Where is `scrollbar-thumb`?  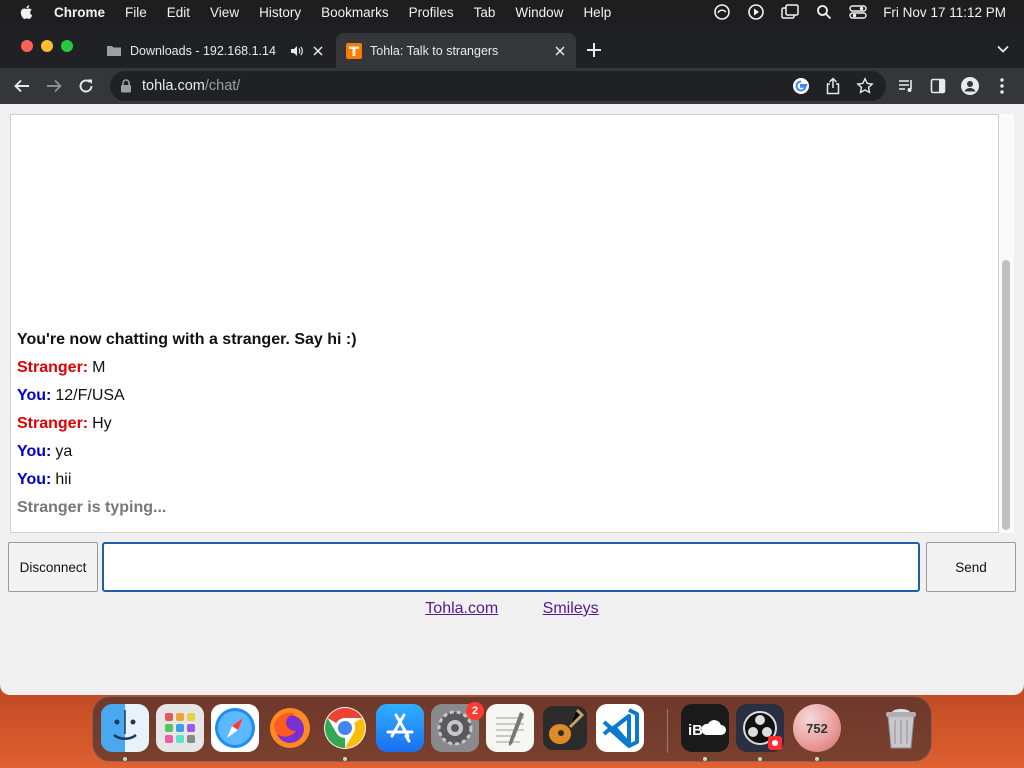 scrollbar-thumb is located at coordinates (1006, 395).